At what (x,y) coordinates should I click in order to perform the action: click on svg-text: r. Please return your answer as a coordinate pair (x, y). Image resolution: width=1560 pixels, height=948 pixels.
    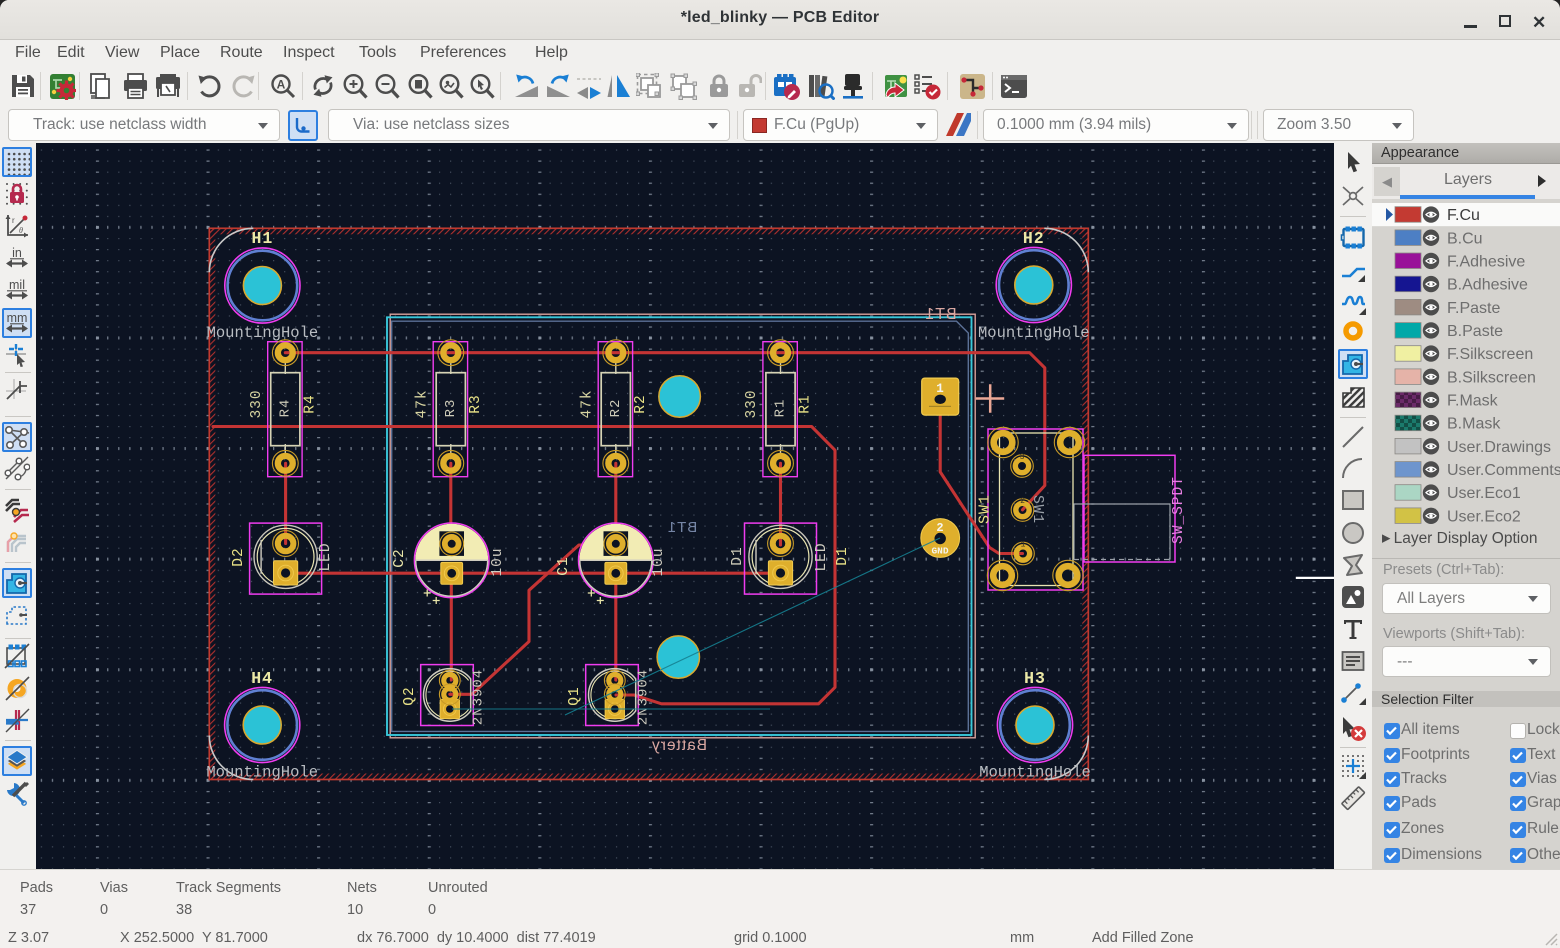
    Looking at the image, I should click on (13, 220).